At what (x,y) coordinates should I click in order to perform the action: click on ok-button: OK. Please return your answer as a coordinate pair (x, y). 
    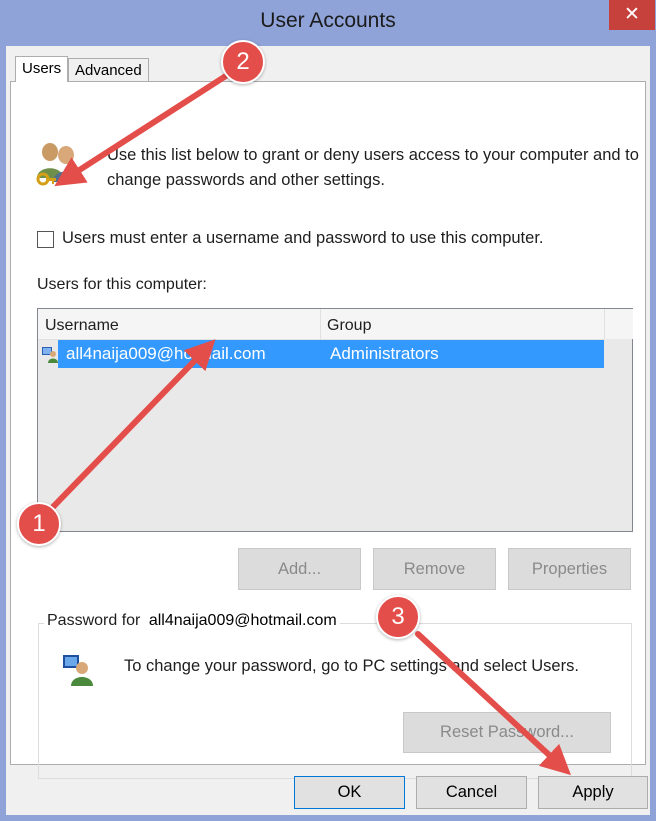
    Looking at the image, I should click on (349, 792).